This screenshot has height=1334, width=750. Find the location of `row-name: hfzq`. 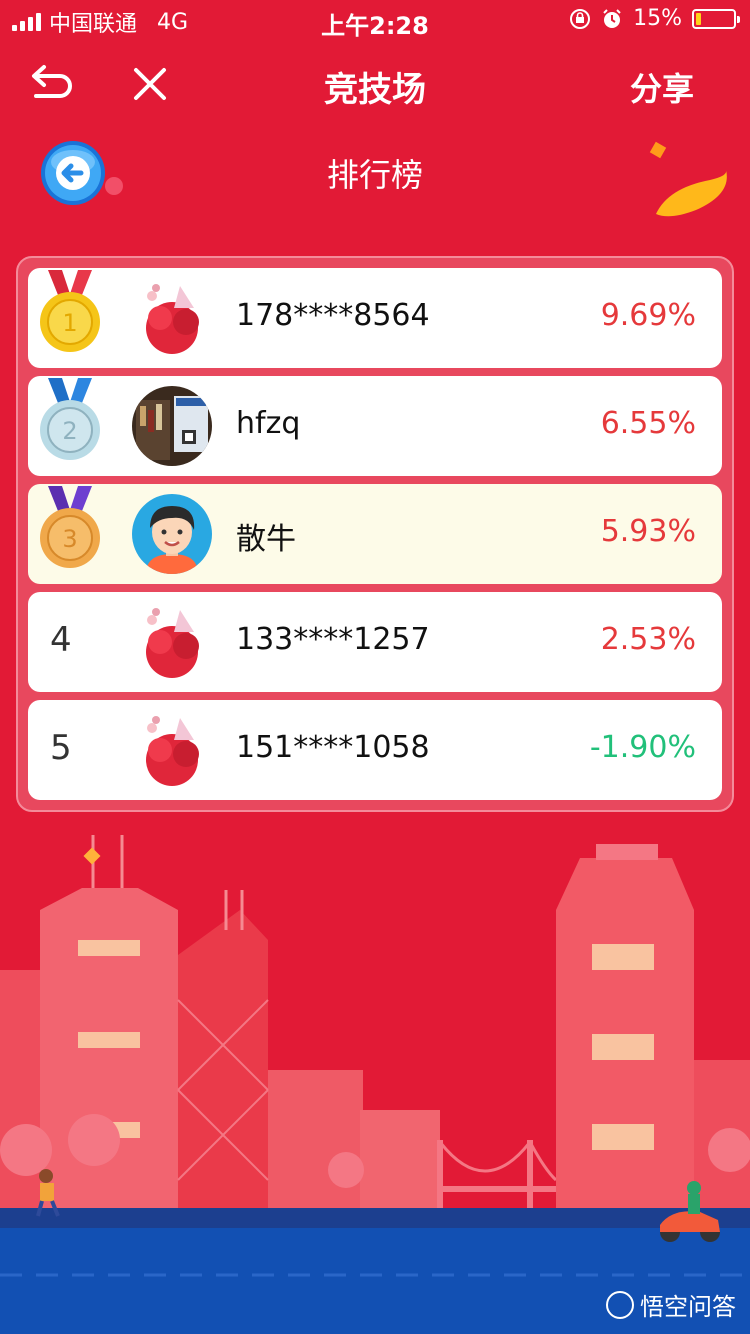

row-name: hfzq is located at coordinates (268, 423).